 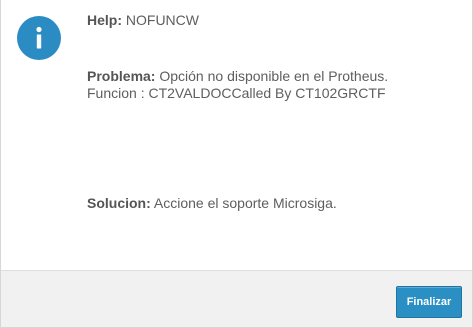 What do you see at coordinates (236, 93) in the screenshot?
I see `funcion-line: Funcion : CT2VALDOCCalled By CT102GRCTF` at bounding box center [236, 93].